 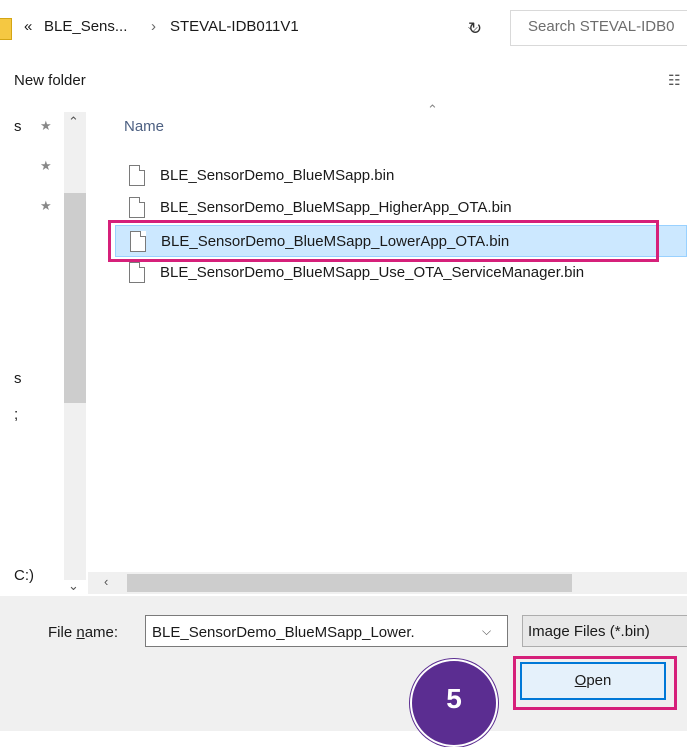 I want to click on nav-item-1: s, so click(x=18, y=126).